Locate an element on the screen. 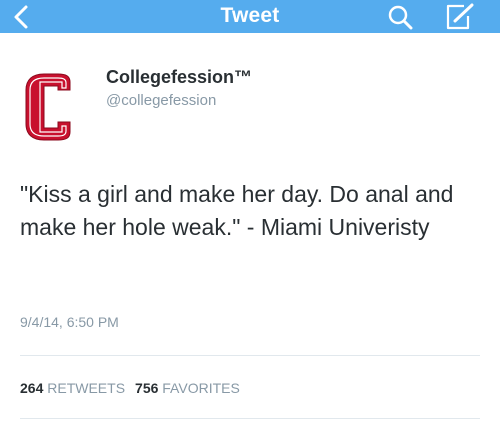 The width and height of the screenshot is (500, 425). retweets-count: 264 is located at coordinates (32, 388).